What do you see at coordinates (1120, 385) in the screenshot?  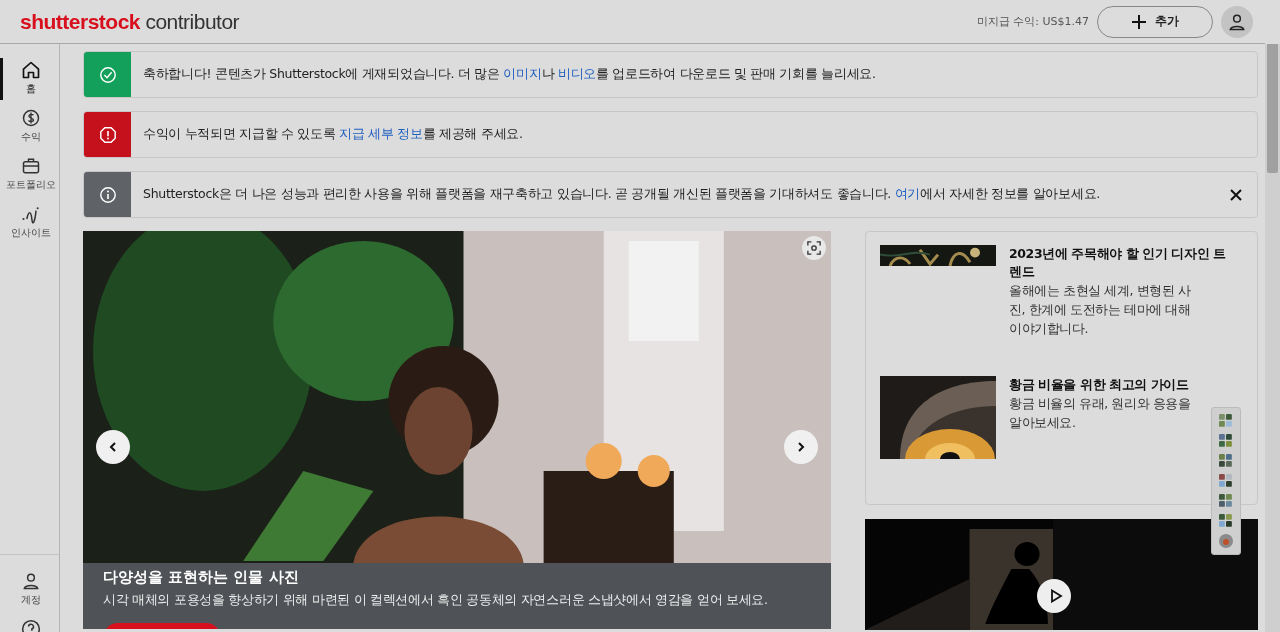 I see `article-title: 황금 비율을 위한 최고의 가이드` at bounding box center [1120, 385].